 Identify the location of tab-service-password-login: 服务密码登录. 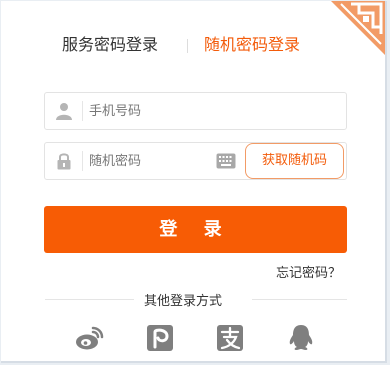
(110, 45).